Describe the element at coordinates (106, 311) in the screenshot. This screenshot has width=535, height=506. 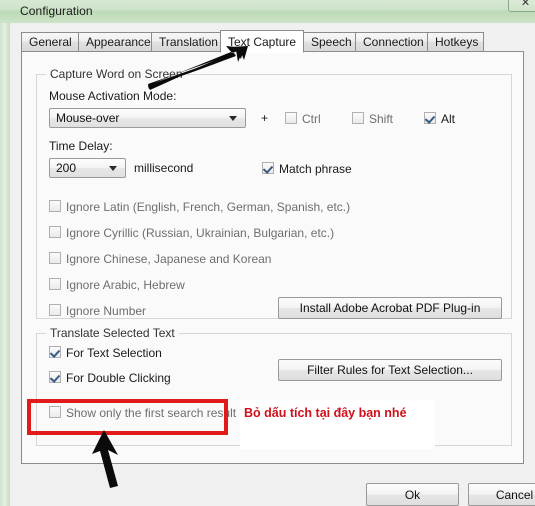
I see `checkbox-ignore-number-label: Ignore Number` at that location.